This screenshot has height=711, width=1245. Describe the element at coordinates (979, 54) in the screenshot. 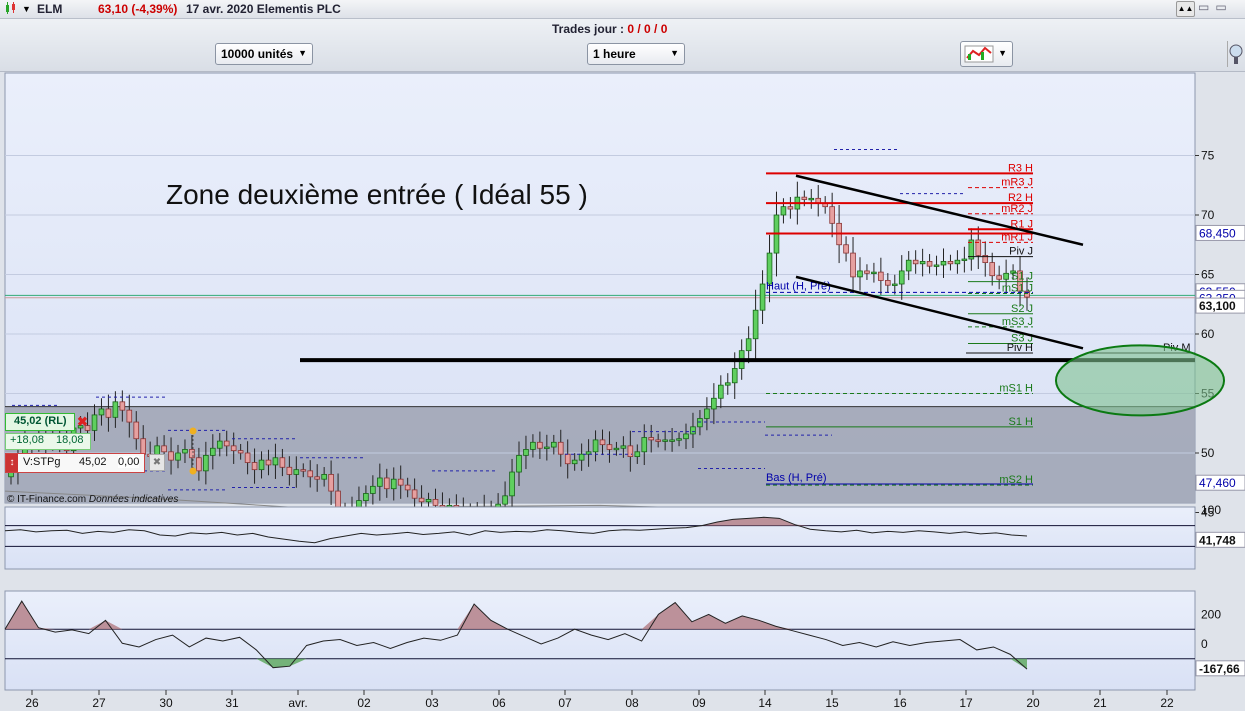

I see `chart-tools-icon` at that location.